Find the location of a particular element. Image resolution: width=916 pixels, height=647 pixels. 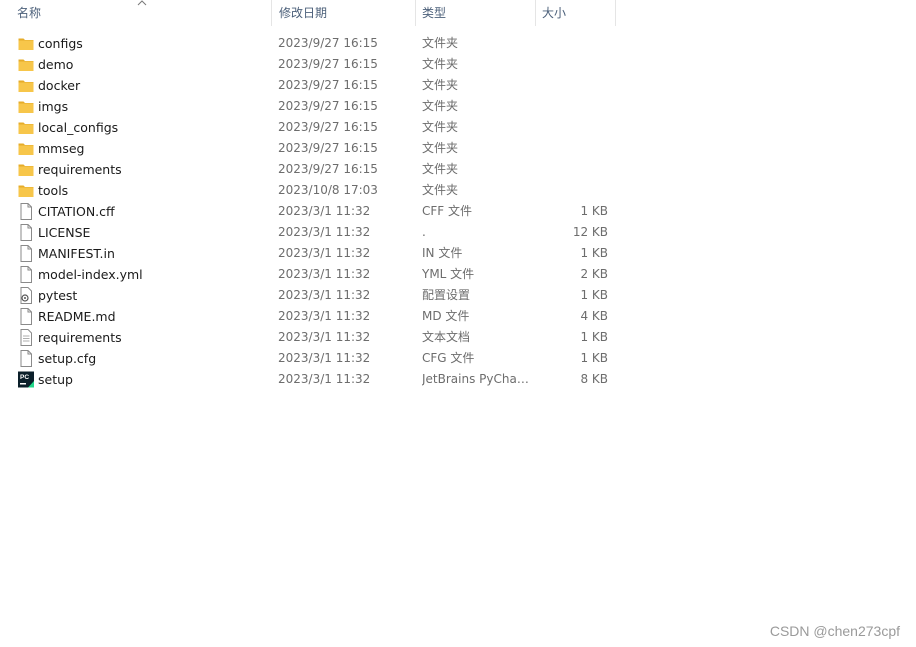

file-row: mmseg 2023/9/27 16:15 文件夹 is located at coordinates (308, 148).